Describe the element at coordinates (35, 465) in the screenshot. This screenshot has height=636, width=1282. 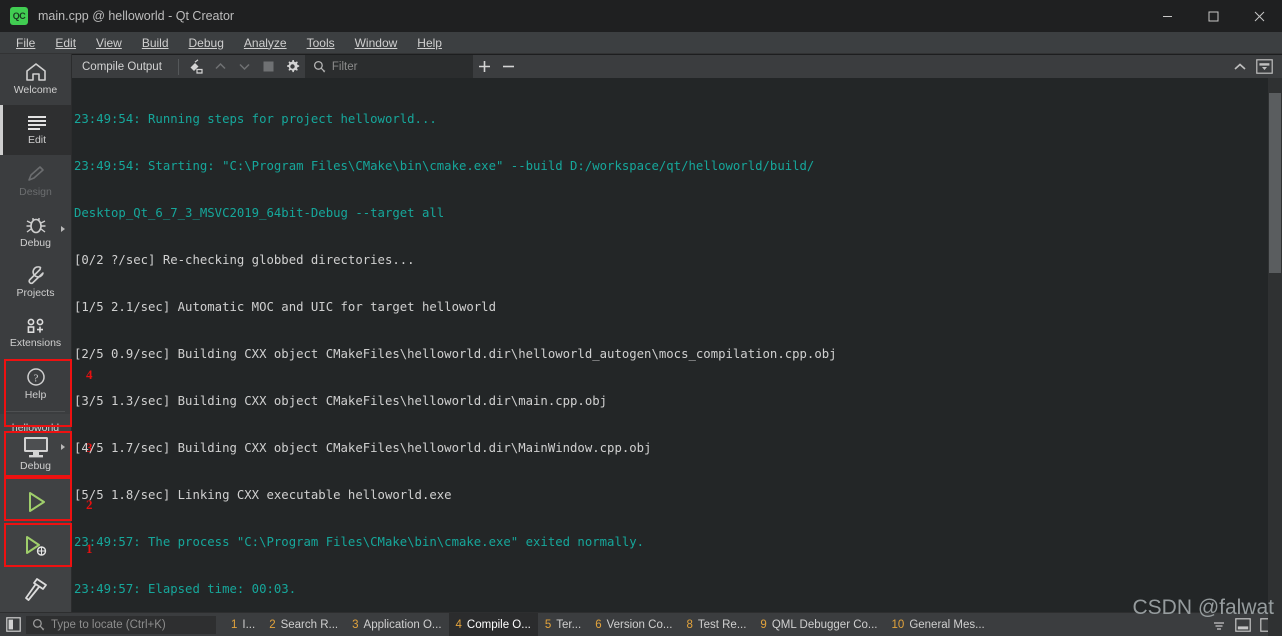
I see `kit-build-config: Debug` at that location.